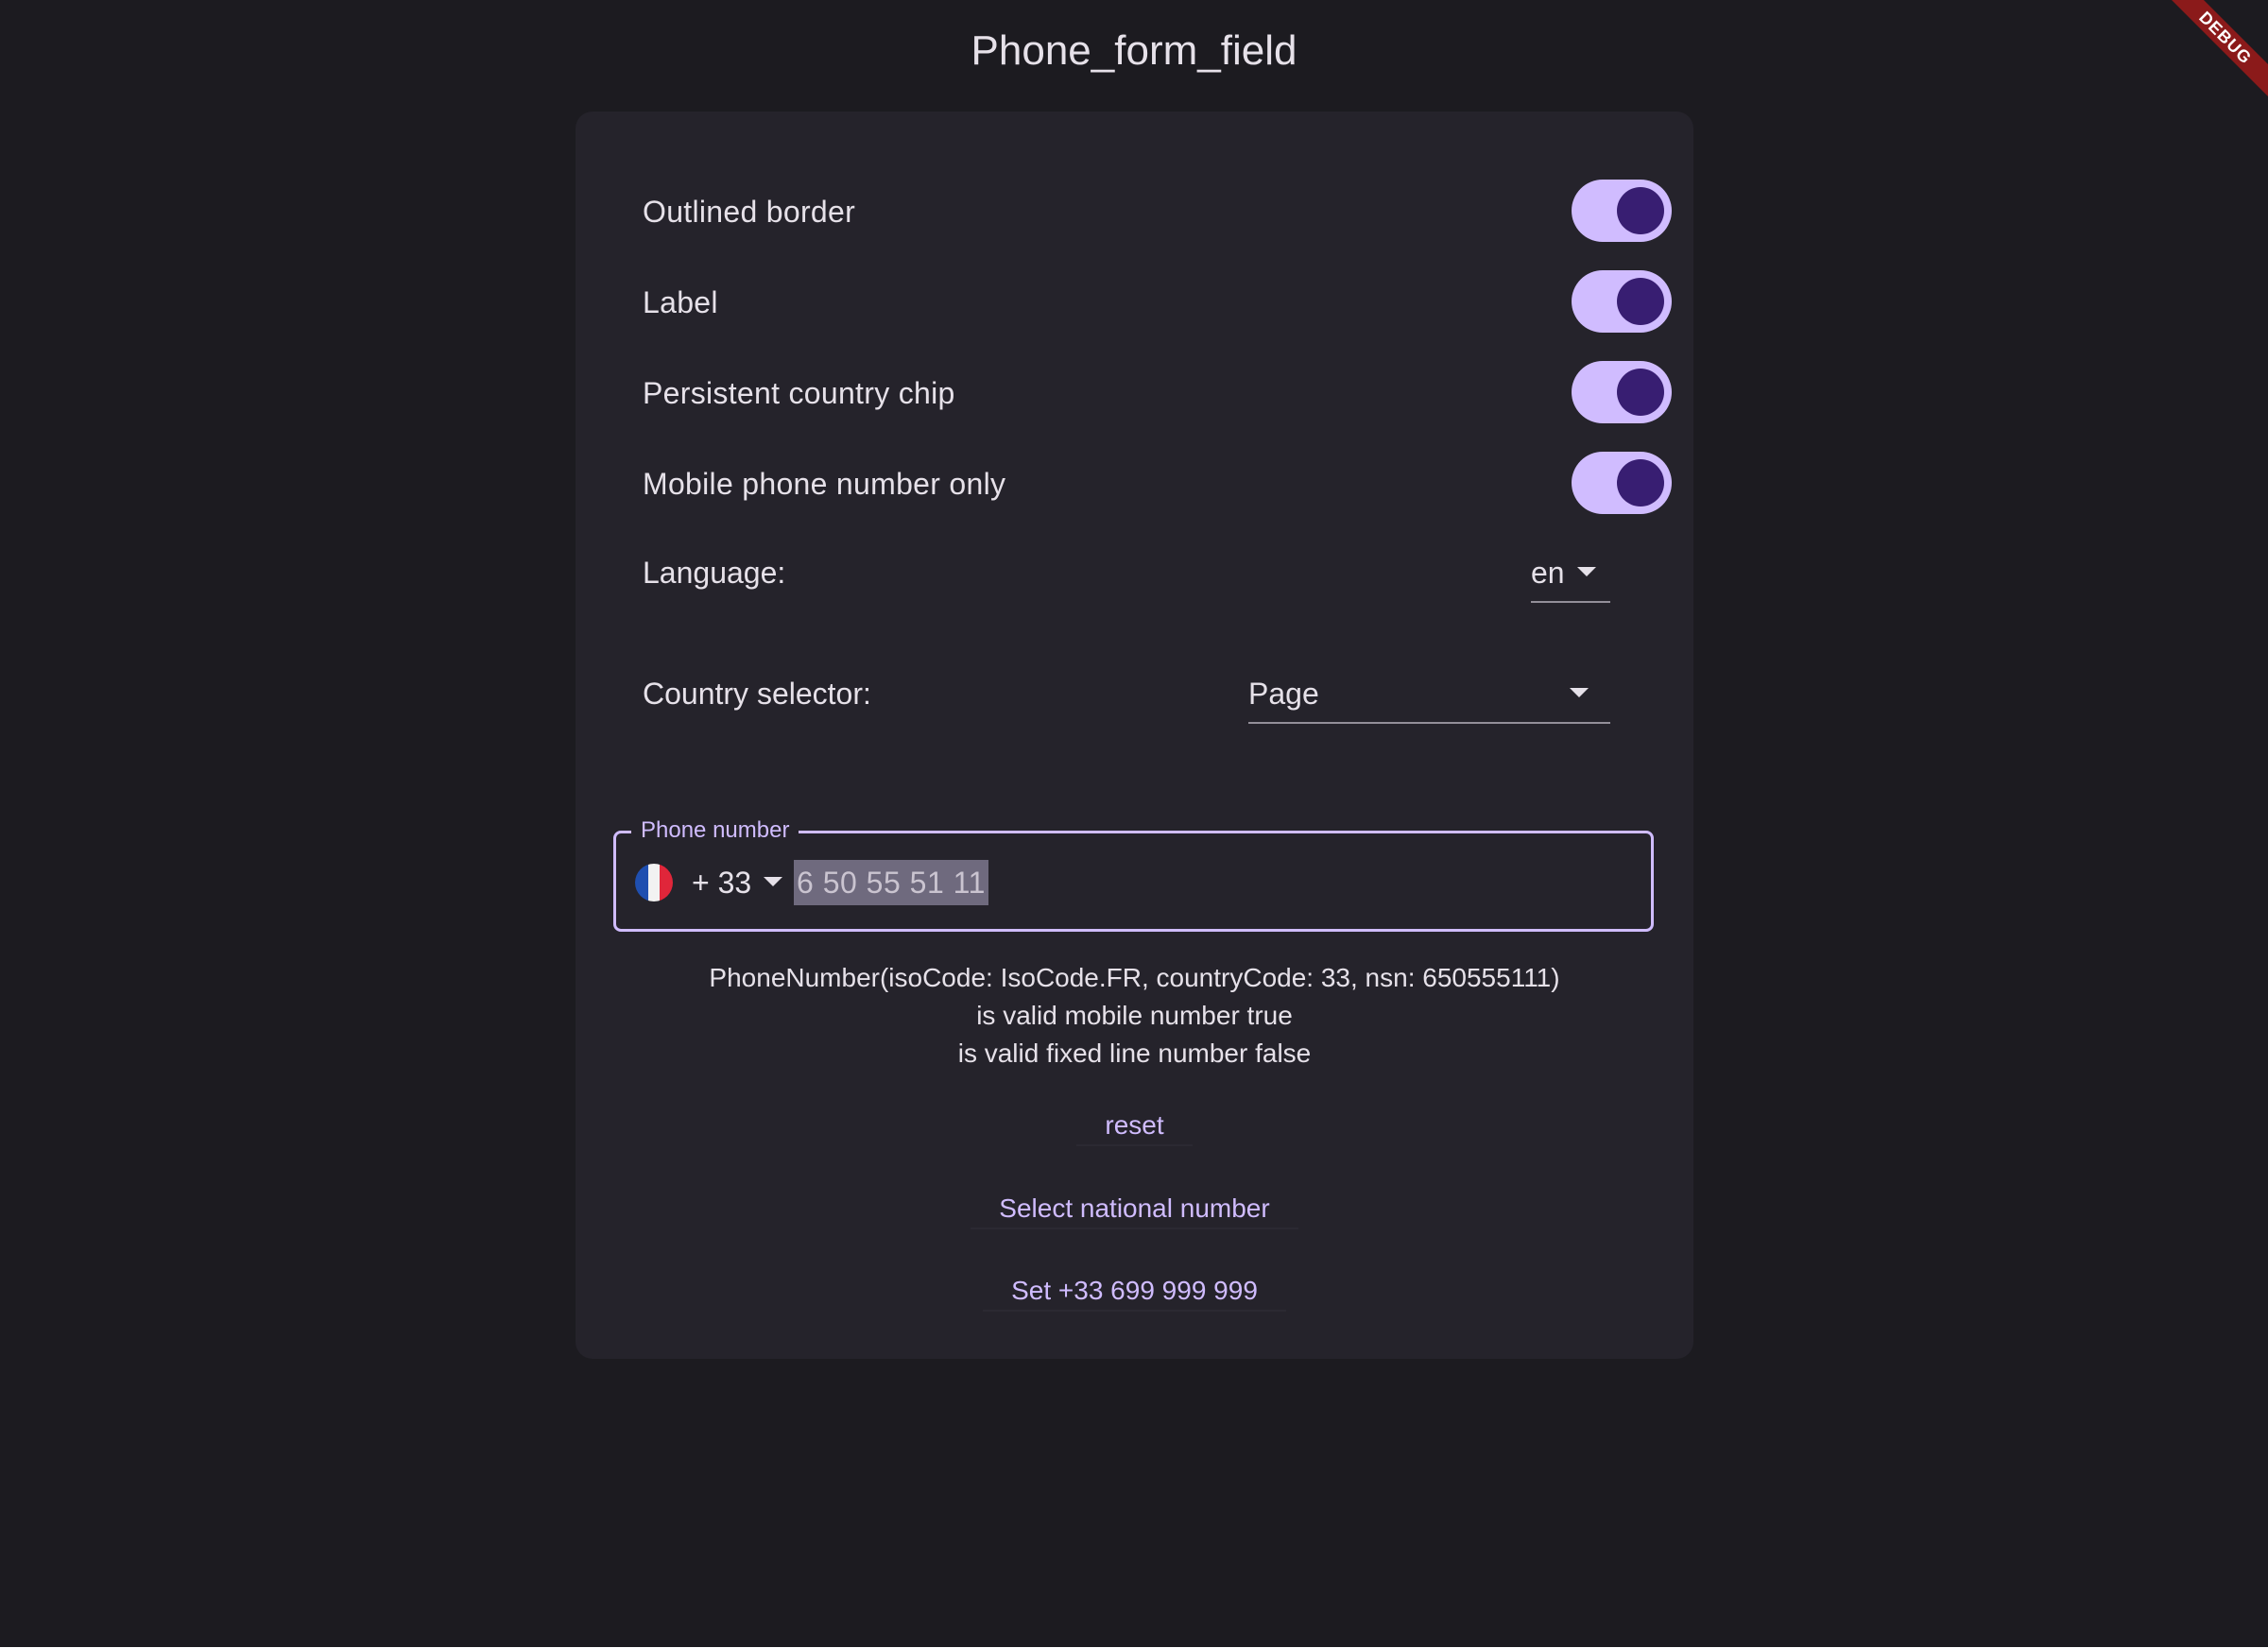 This screenshot has height=1648, width=2268. I want to click on select-national-number-label: Select national number, so click(1134, 1209).